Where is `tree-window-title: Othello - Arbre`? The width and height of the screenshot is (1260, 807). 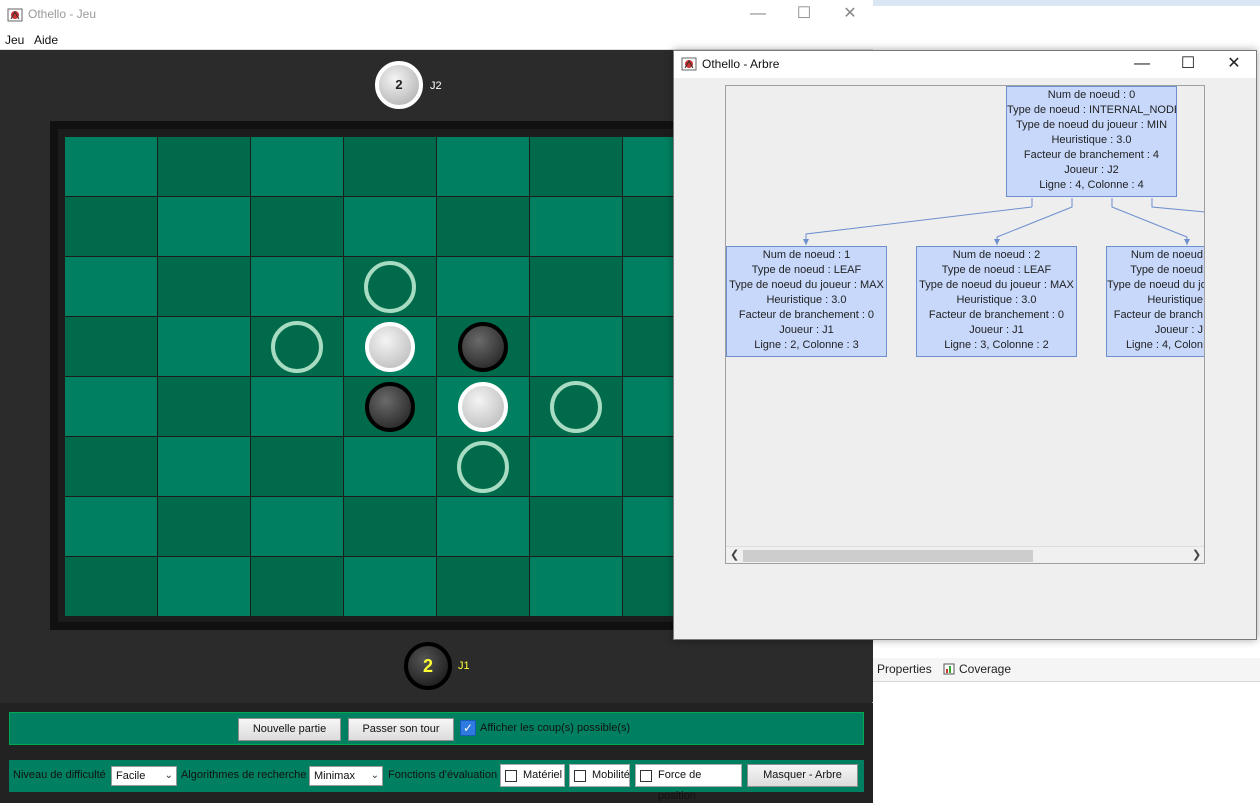
tree-window-title: Othello - Arbre is located at coordinates (741, 64).